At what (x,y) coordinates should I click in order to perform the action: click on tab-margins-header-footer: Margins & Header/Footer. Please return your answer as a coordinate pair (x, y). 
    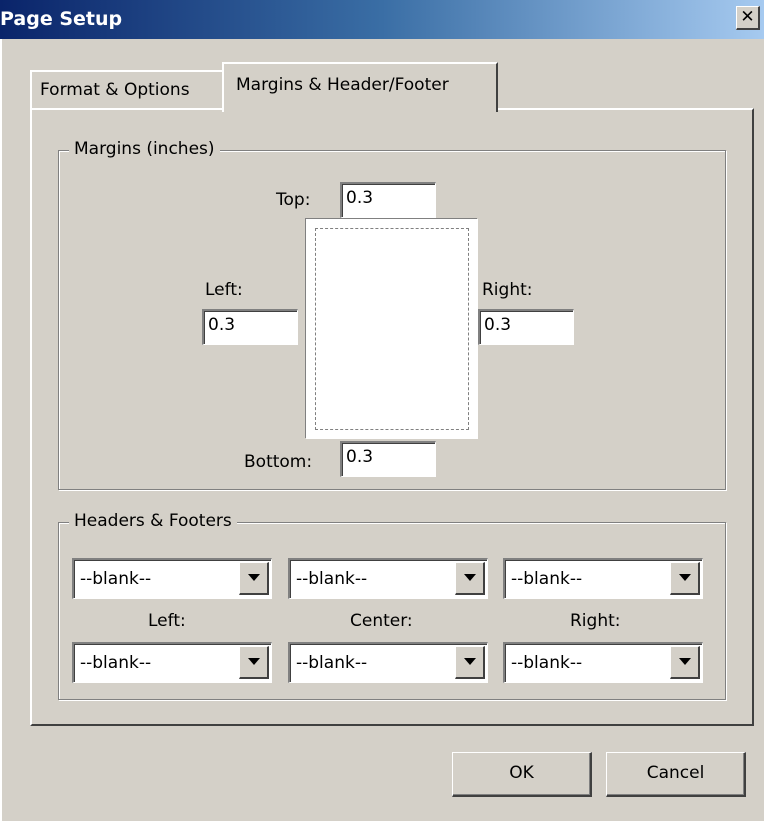
    Looking at the image, I should click on (360, 87).